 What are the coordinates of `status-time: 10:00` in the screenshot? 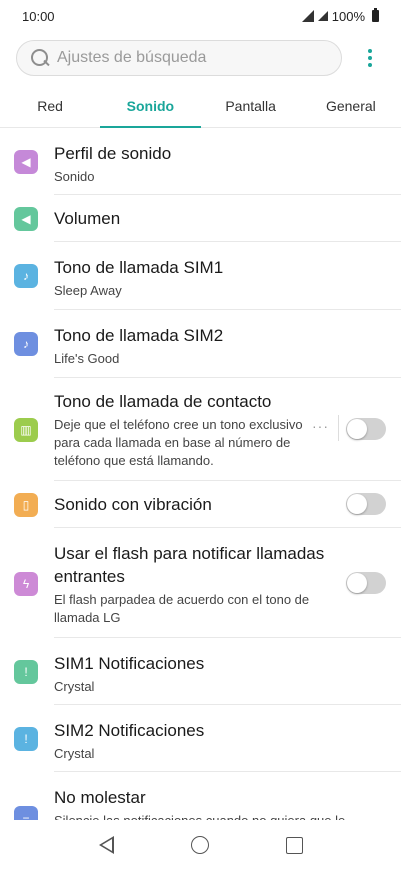 It's located at (38, 16).